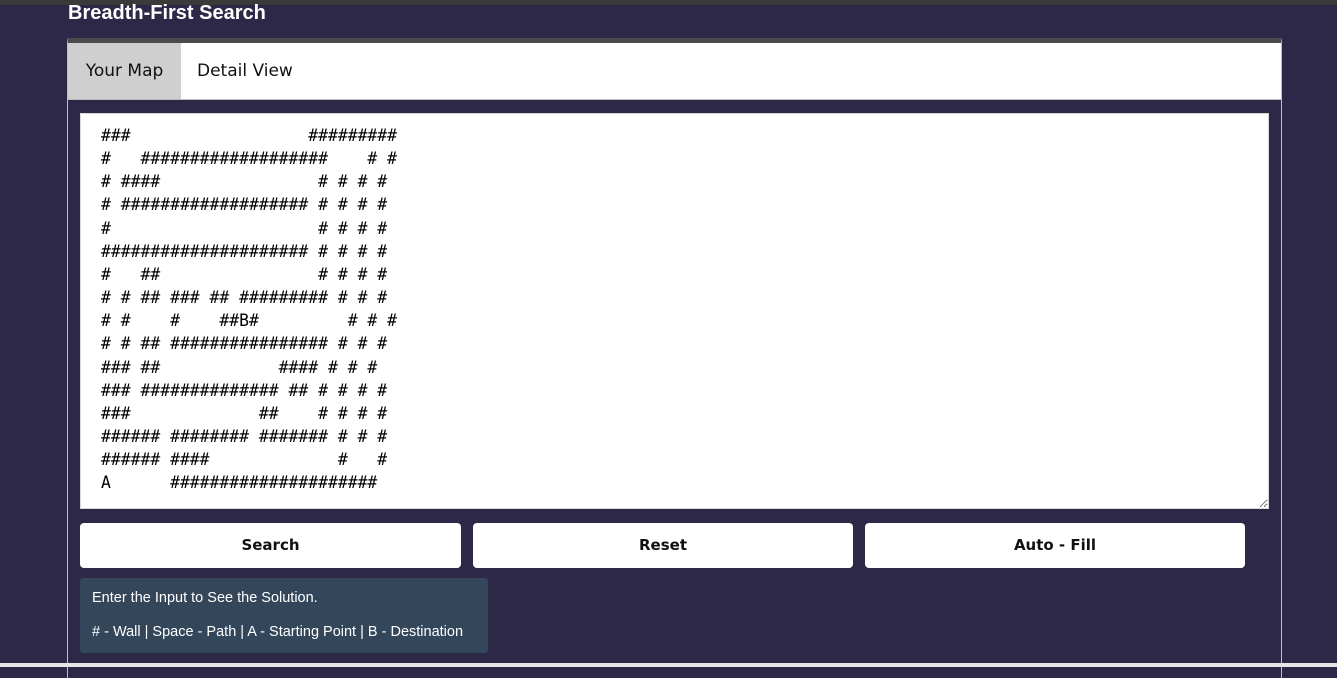 This screenshot has height=678, width=1337. I want to click on page-title: Breadth-First Search, so click(167, 13).